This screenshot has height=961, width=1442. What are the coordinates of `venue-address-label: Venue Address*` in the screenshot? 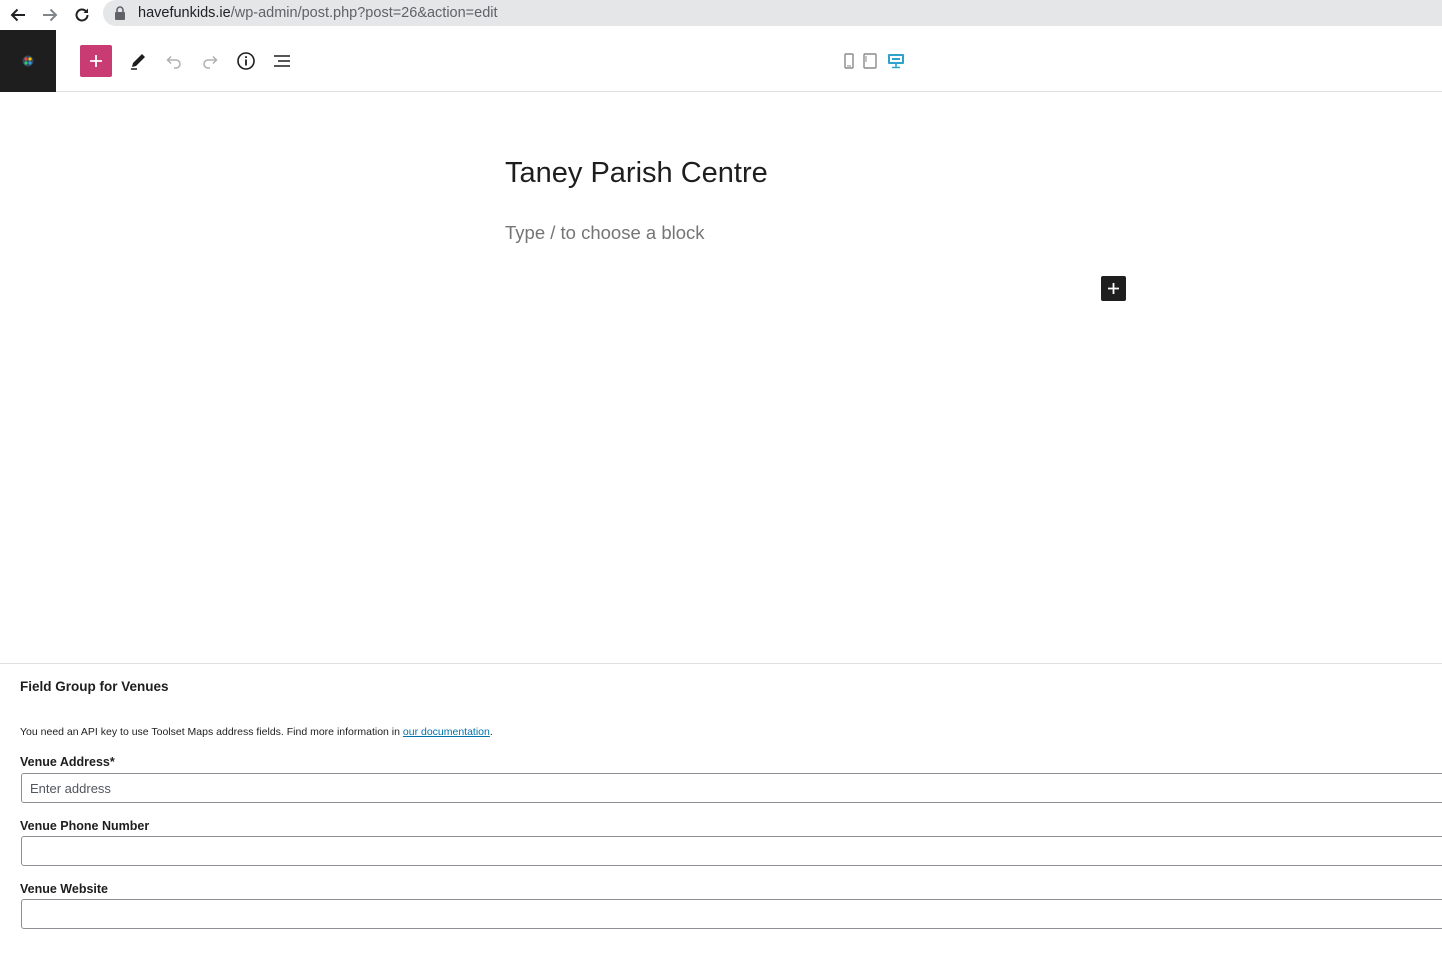 It's located at (67, 762).